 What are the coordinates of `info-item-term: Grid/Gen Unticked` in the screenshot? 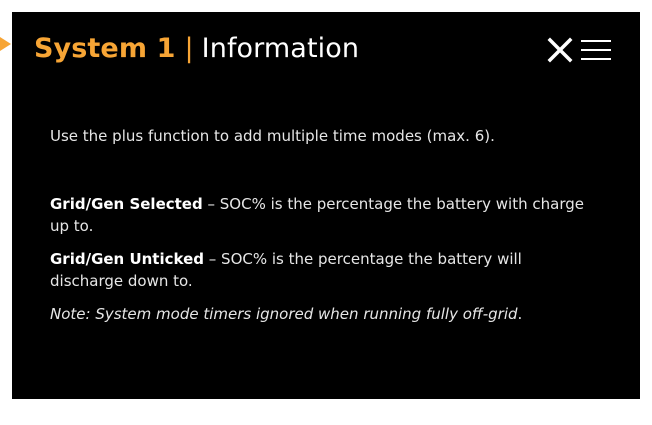 It's located at (127, 259).